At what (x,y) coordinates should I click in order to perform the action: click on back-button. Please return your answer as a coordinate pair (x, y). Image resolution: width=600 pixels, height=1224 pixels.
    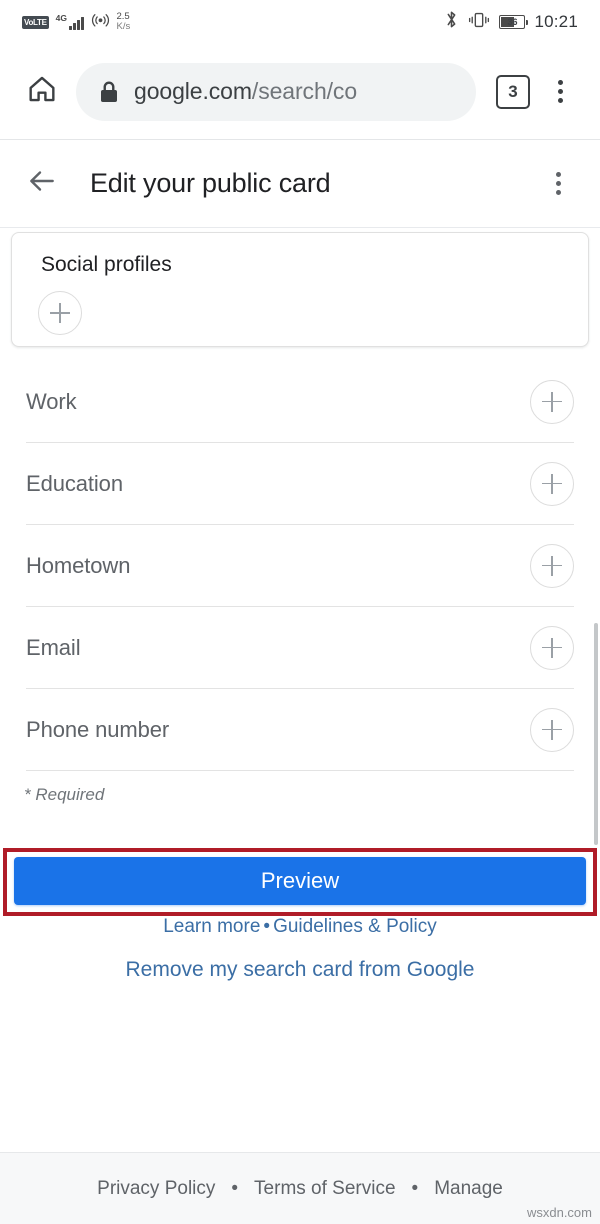
    Looking at the image, I should click on (42, 184).